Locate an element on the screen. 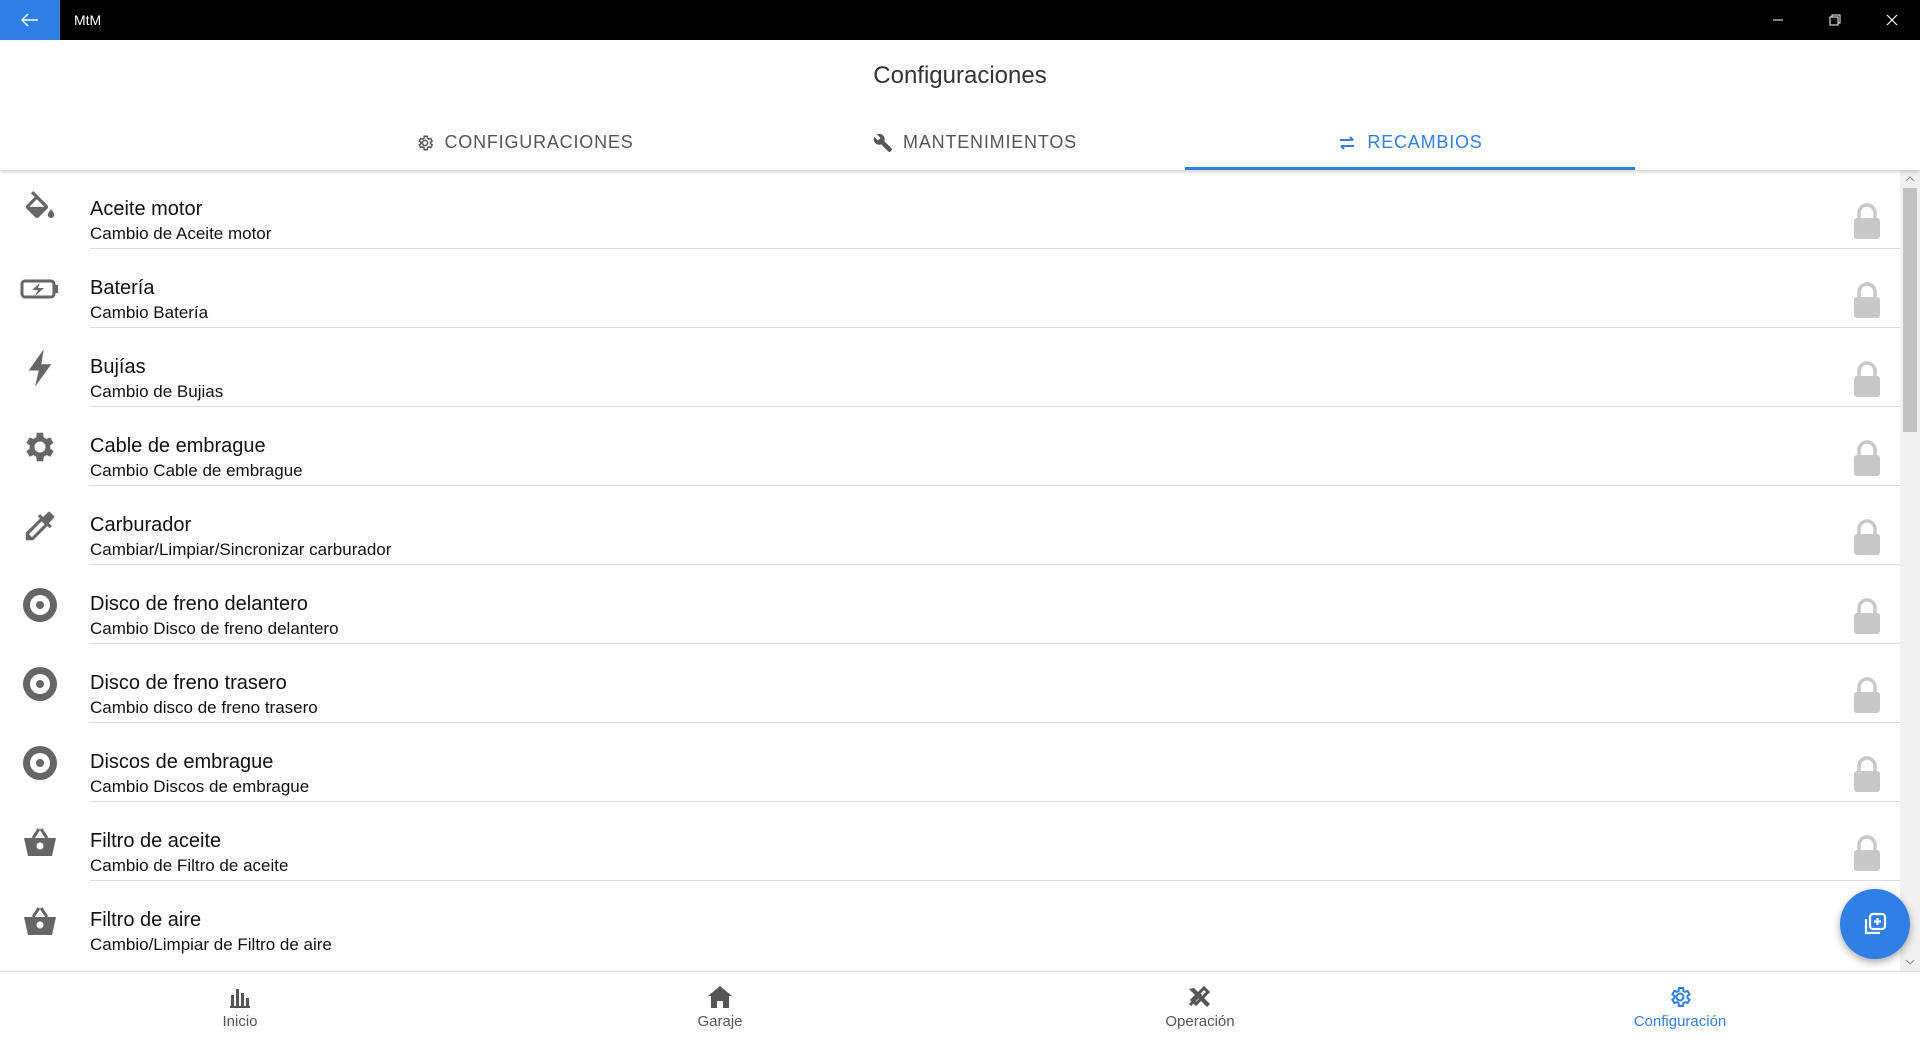 This screenshot has height=1043, width=1920. item-subtitle: Cambio Batería is located at coordinates (149, 312).